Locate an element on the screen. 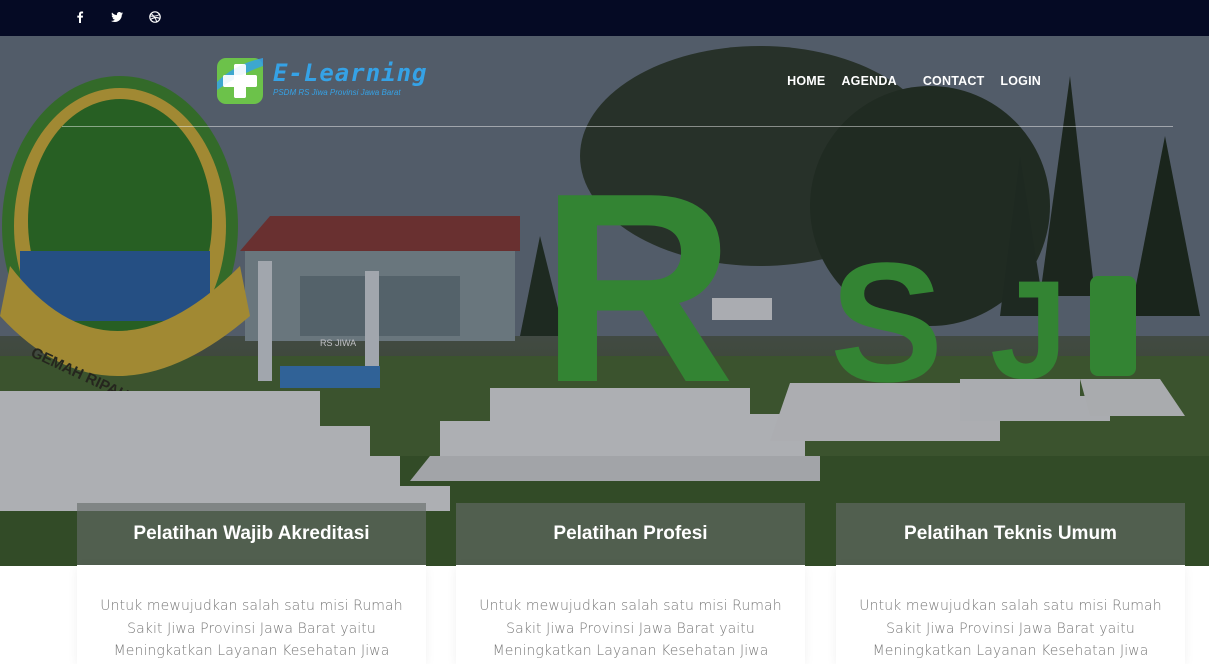 Image resolution: width=1209 pixels, height=664 pixels. card-header: Pelatihan Wajib Akreditasi is located at coordinates (251, 534).